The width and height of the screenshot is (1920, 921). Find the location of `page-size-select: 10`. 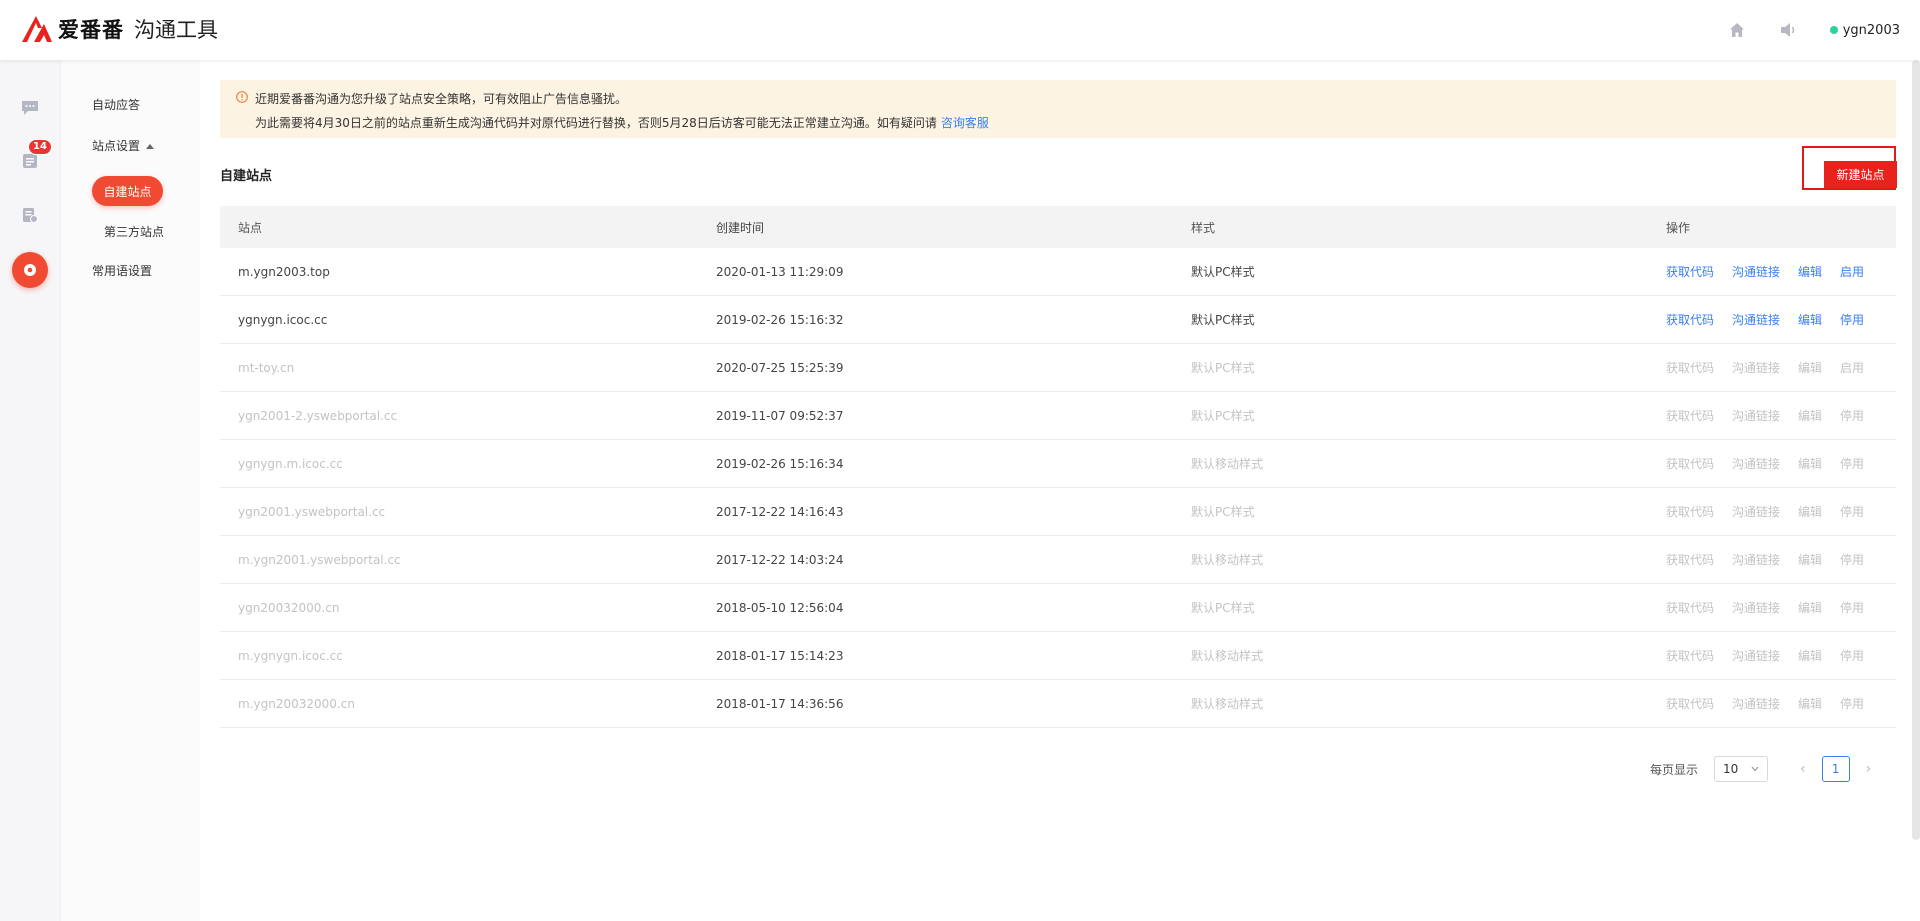

page-size-select: 10 is located at coordinates (1741, 769).